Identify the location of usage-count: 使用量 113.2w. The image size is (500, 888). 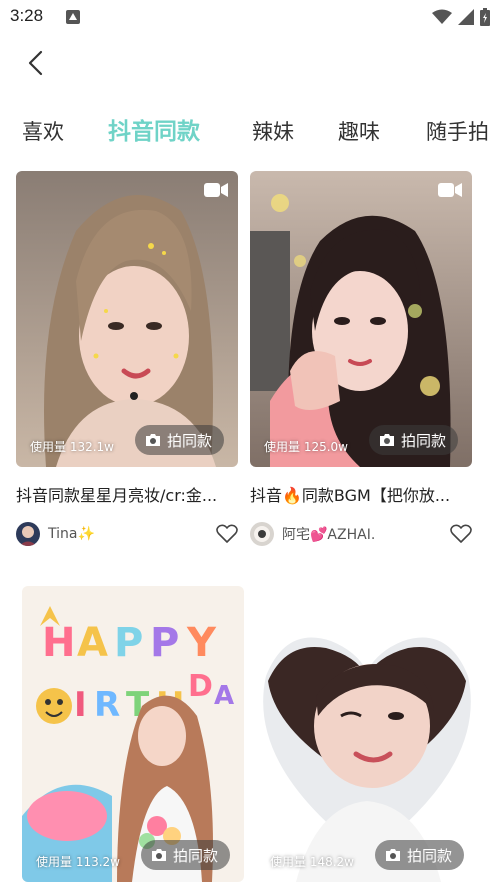
(78, 862).